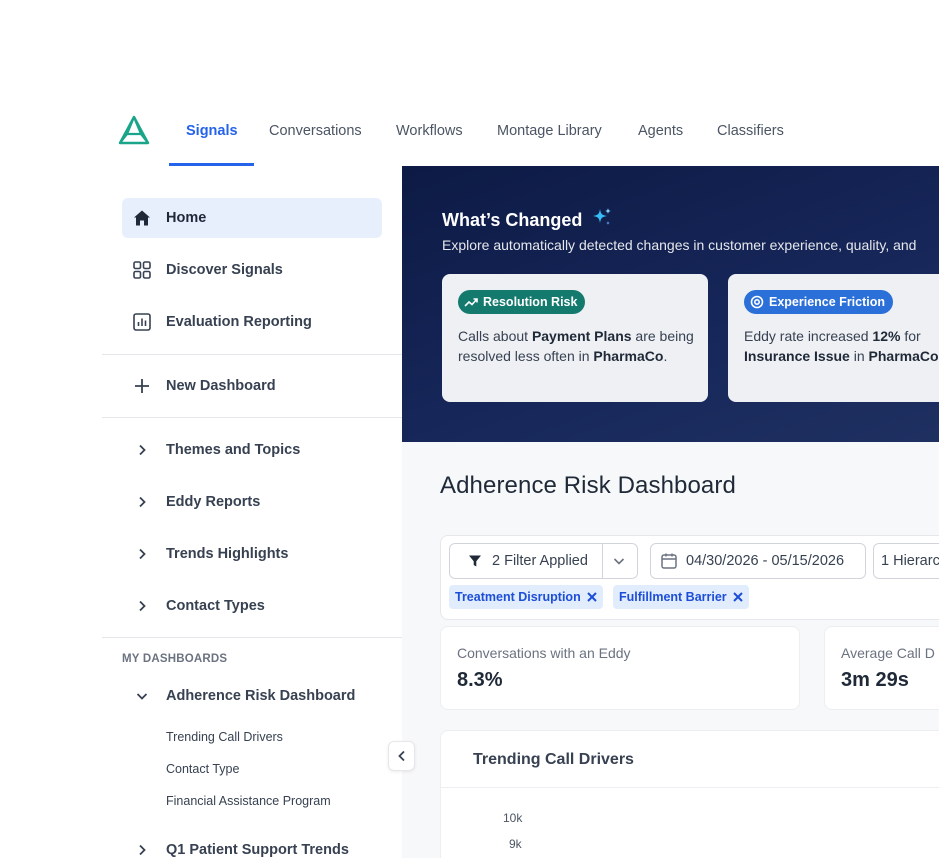 This screenshot has height=858, width=939. What do you see at coordinates (910, 561) in the screenshot?
I see `hierarchy-value: 1 Hierarch` at bounding box center [910, 561].